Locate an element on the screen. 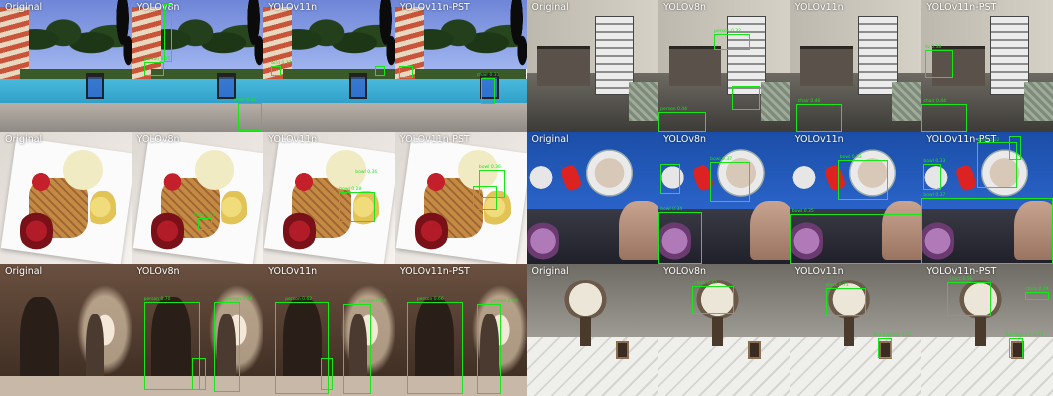 This screenshot has width=1053, height=396. cell-hall-yolov11n: YOLOv11n clock 0.71 fire hydrant 0.25 is located at coordinates (855, 330).